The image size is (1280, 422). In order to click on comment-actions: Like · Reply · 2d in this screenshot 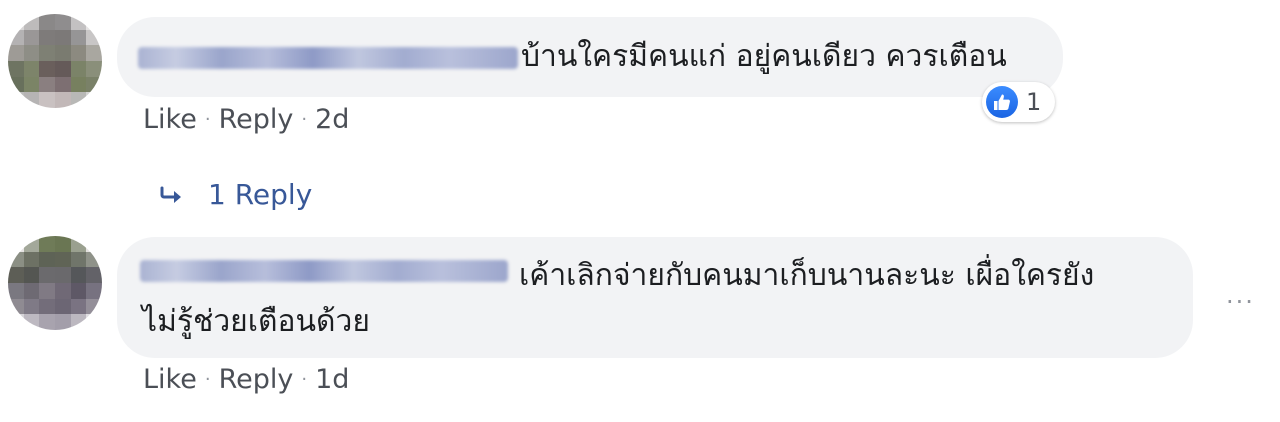, I will do `click(246, 119)`.